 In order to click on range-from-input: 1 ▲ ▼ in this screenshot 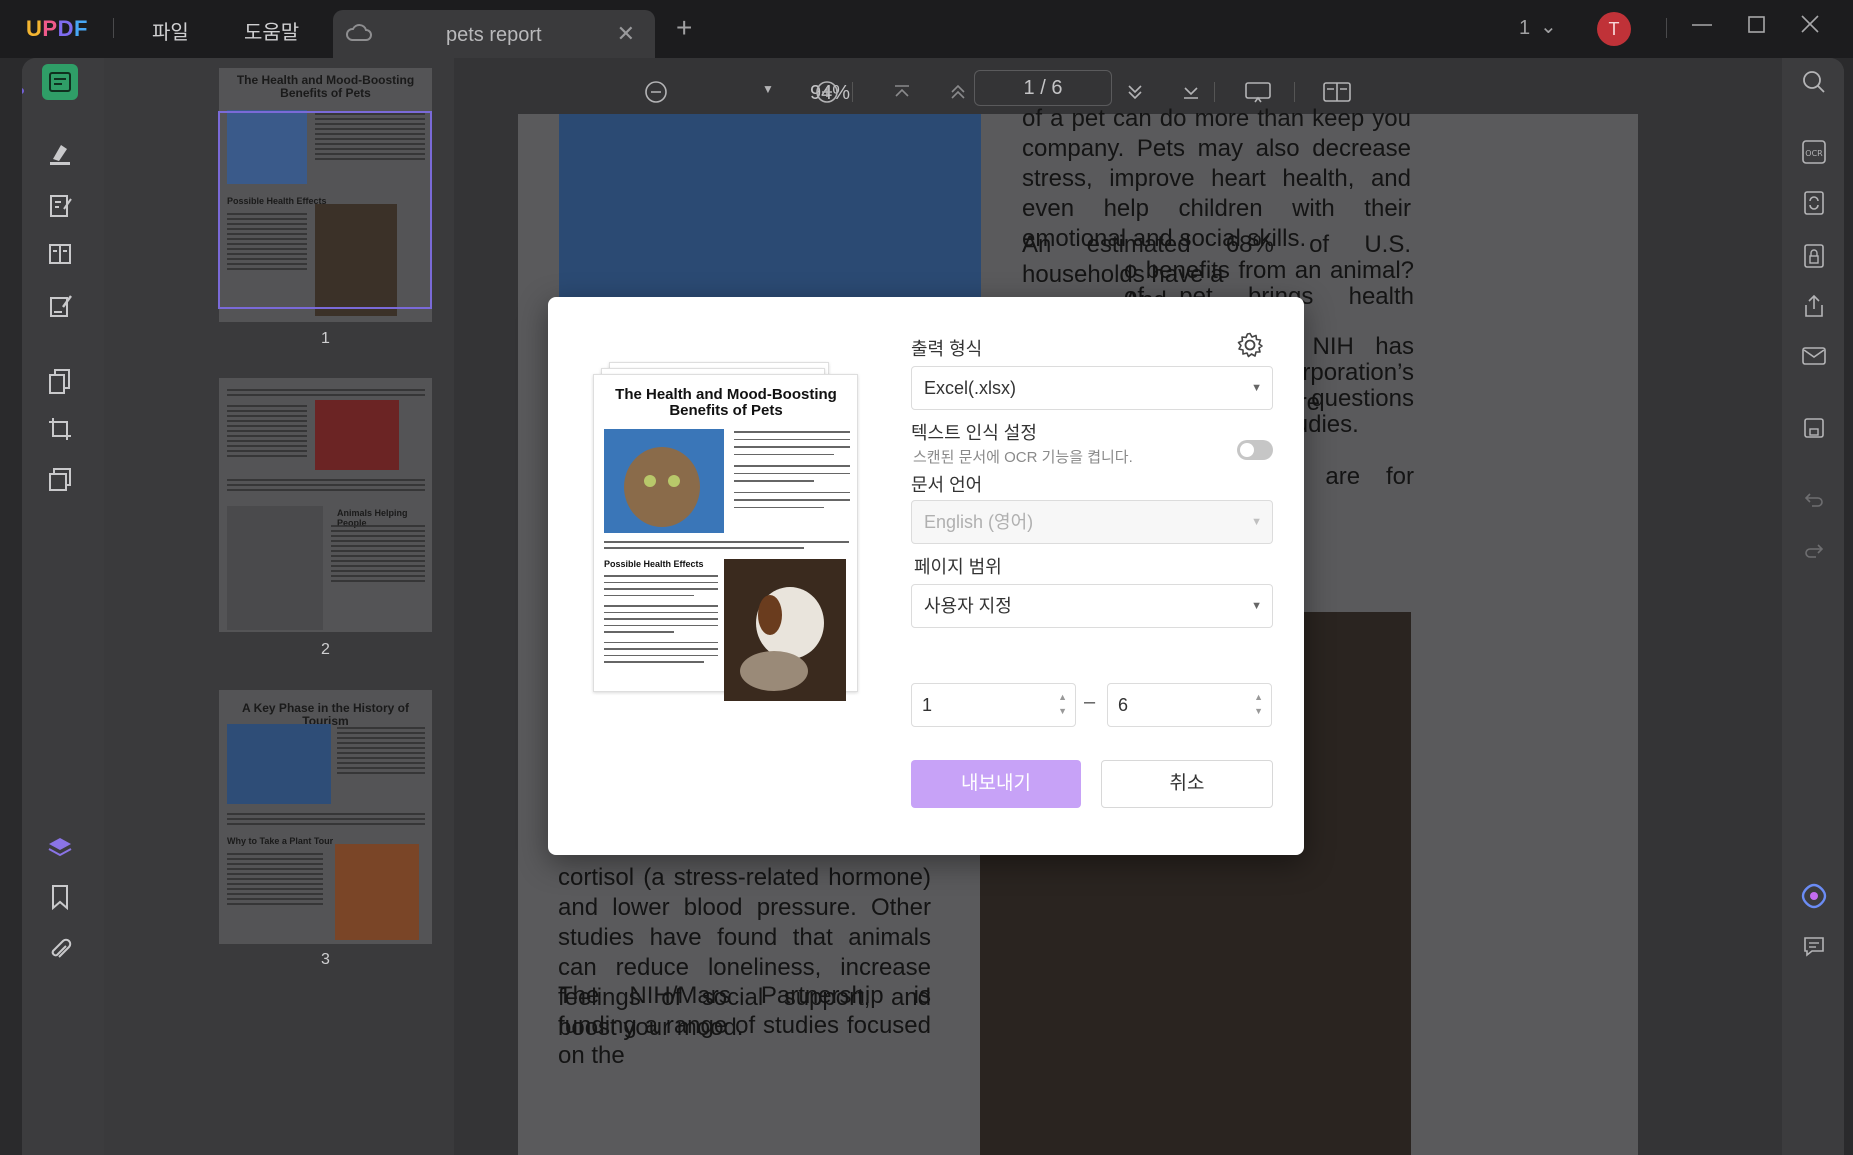, I will do `click(993, 705)`.